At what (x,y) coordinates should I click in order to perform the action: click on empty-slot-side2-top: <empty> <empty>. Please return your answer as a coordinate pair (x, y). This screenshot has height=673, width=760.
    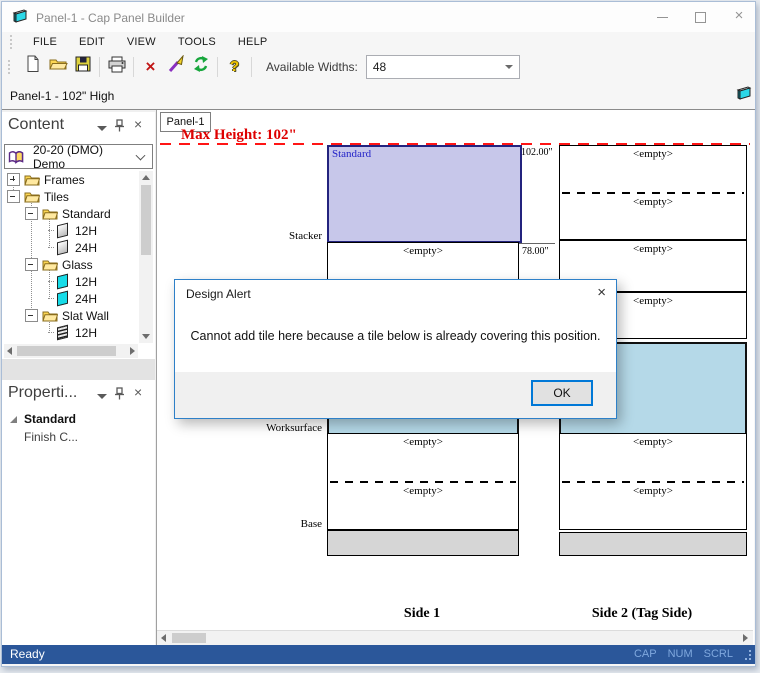
    Looking at the image, I should click on (653, 192).